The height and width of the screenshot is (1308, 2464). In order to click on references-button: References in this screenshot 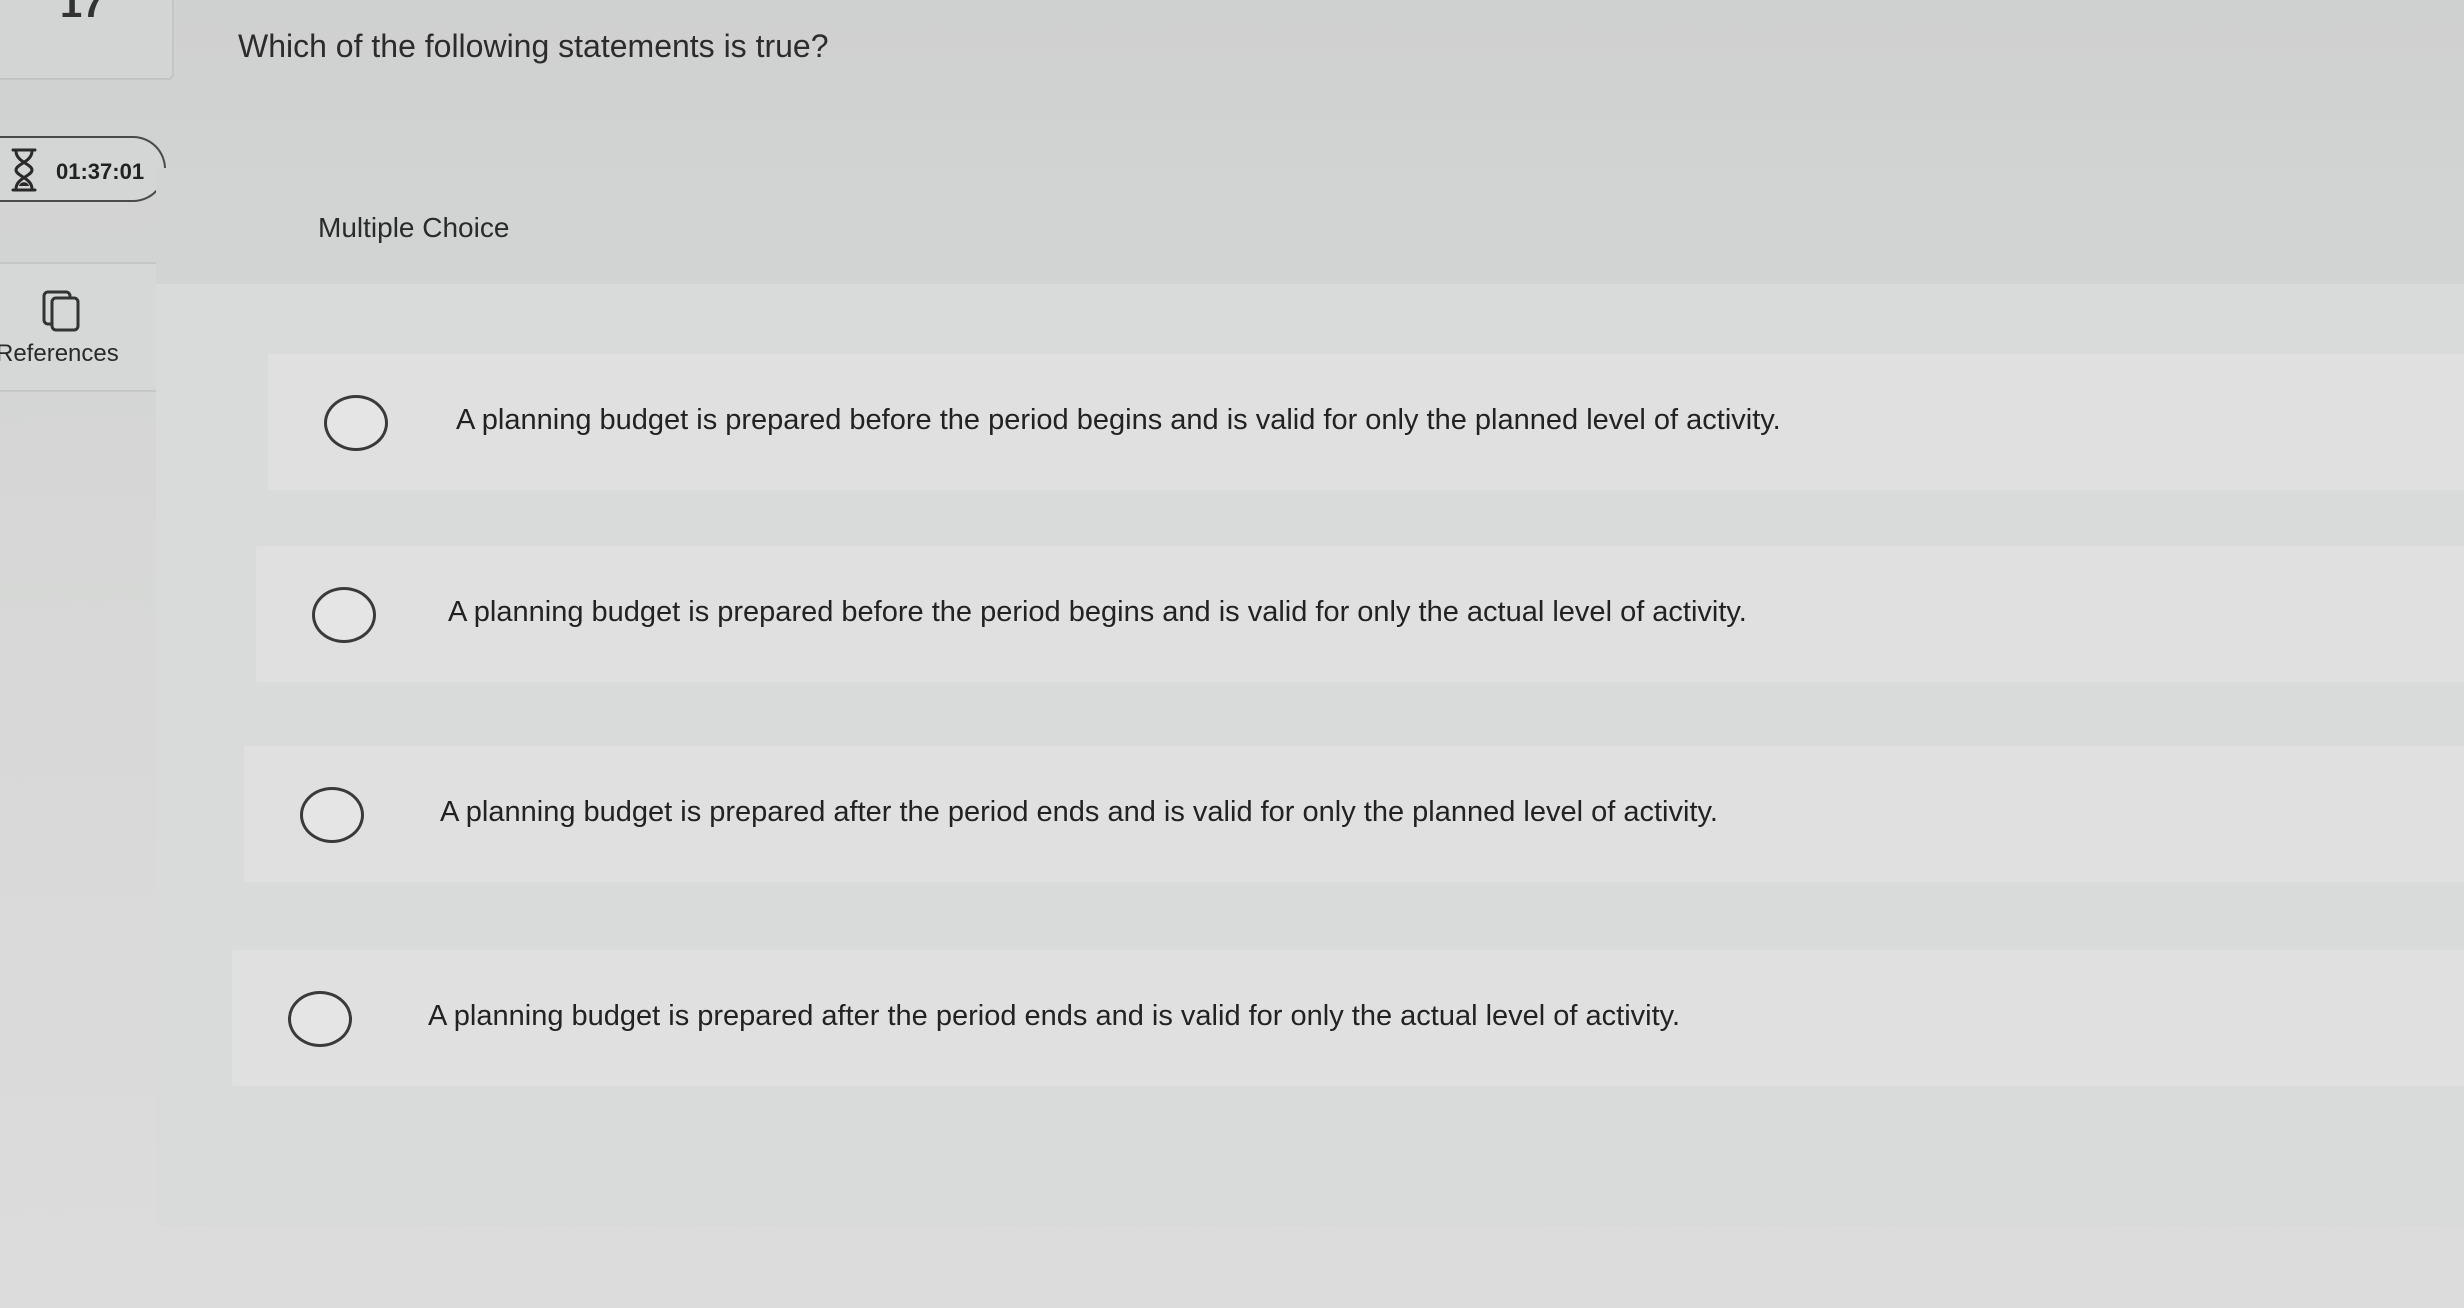, I will do `click(80, 327)`.